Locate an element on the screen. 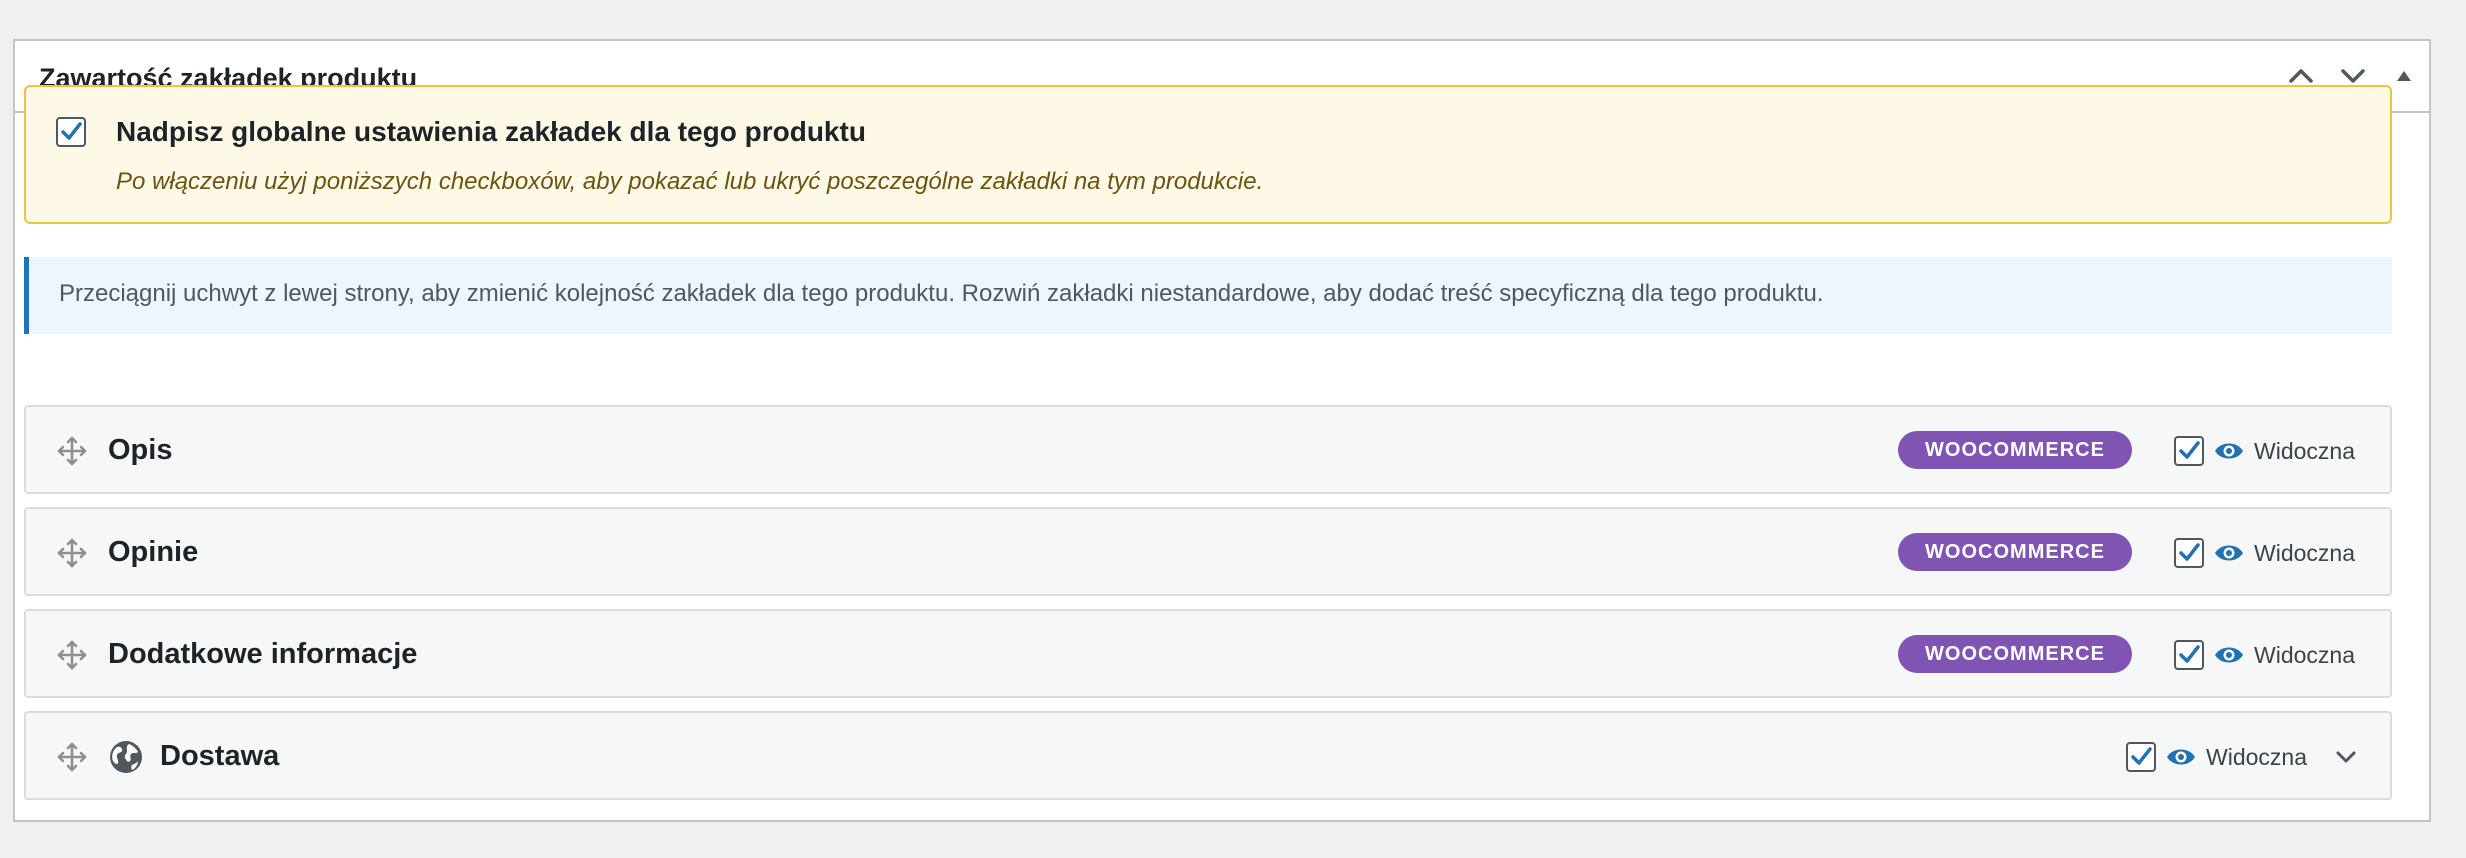 The height and width of the screenshot is (858, 2466). triangle-up-icon is located at coordinates (2404, 76).